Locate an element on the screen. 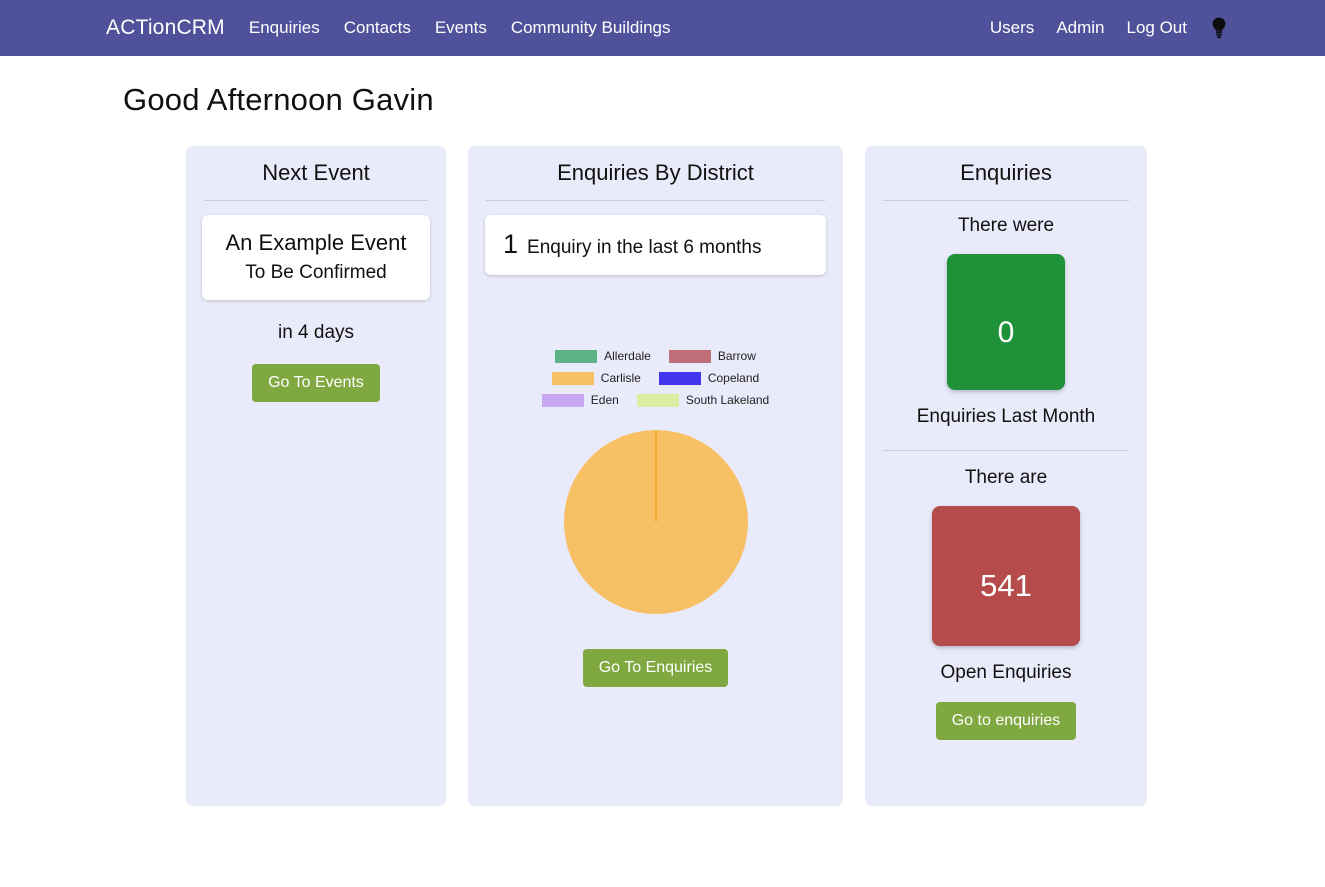  nav-link-community-buildings: Community Buildings is located at coordinates (591, 28).